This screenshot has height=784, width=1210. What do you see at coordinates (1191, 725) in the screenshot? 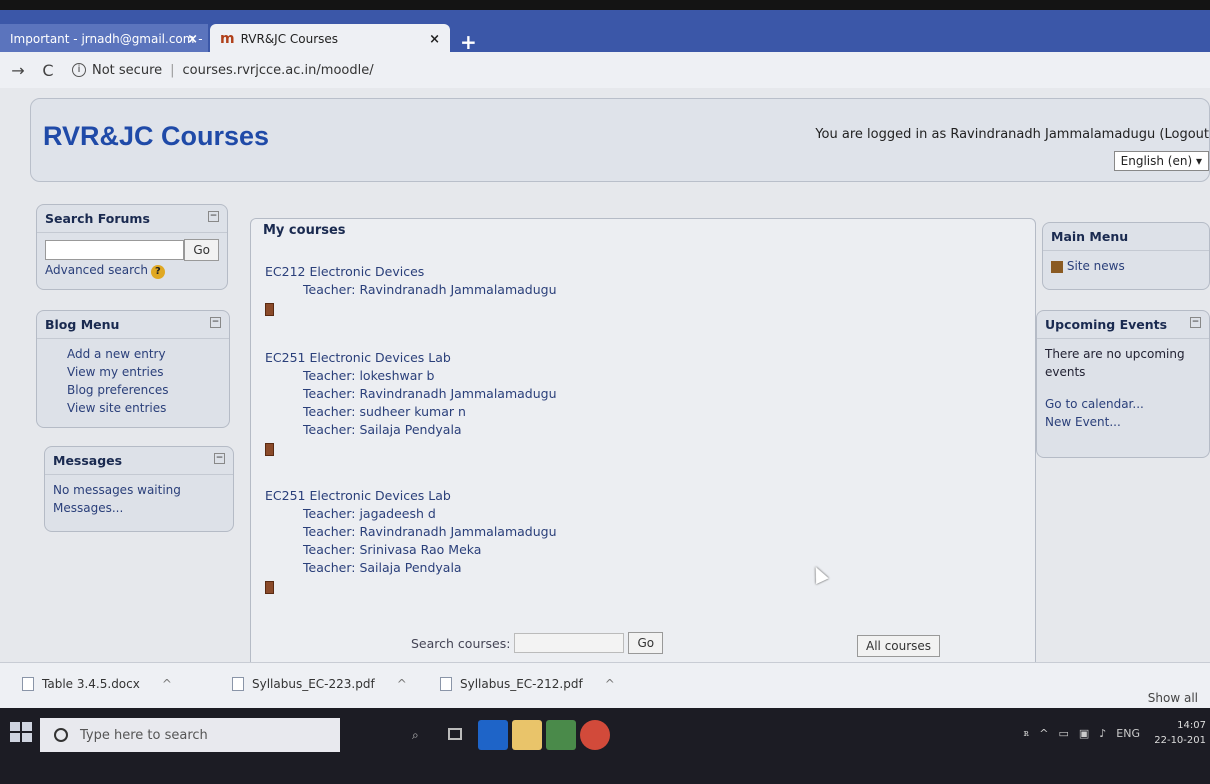
I see `clock-time: 14:07` at bounding box center [1191, 725].